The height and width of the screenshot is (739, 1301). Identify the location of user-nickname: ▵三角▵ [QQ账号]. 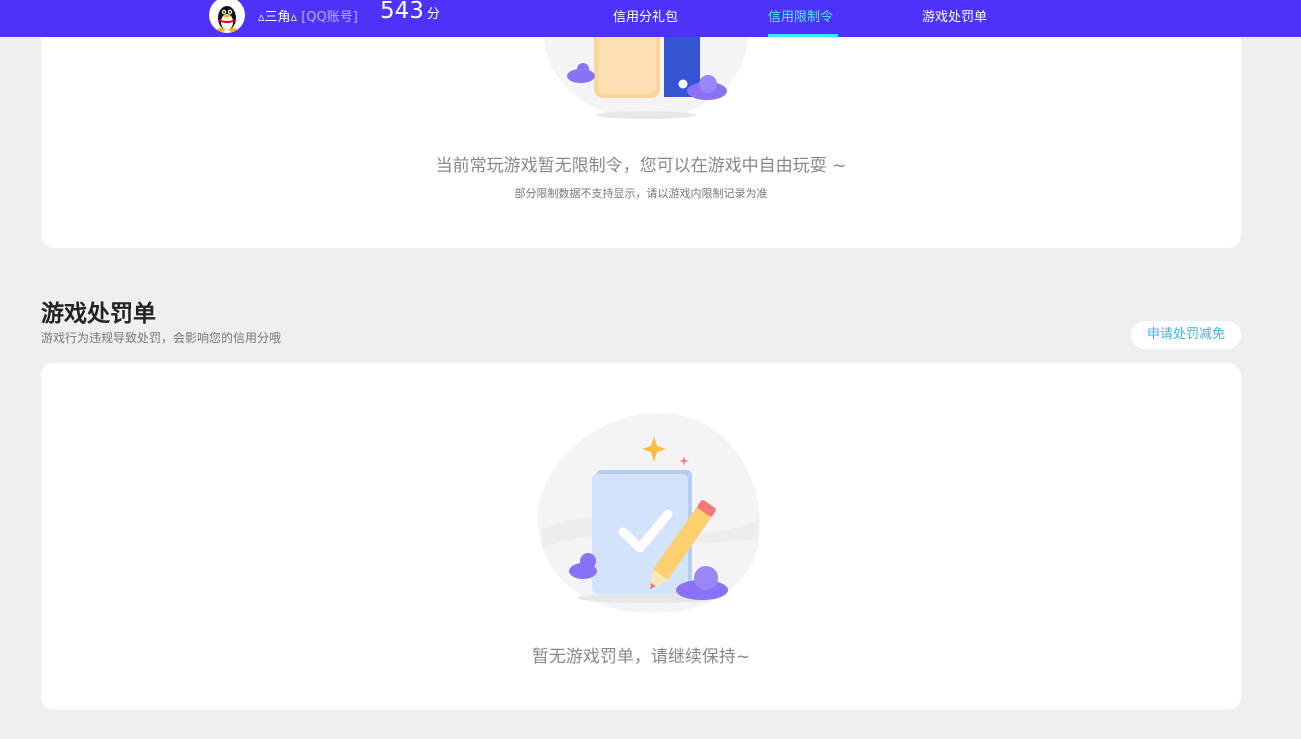
(308, 15).